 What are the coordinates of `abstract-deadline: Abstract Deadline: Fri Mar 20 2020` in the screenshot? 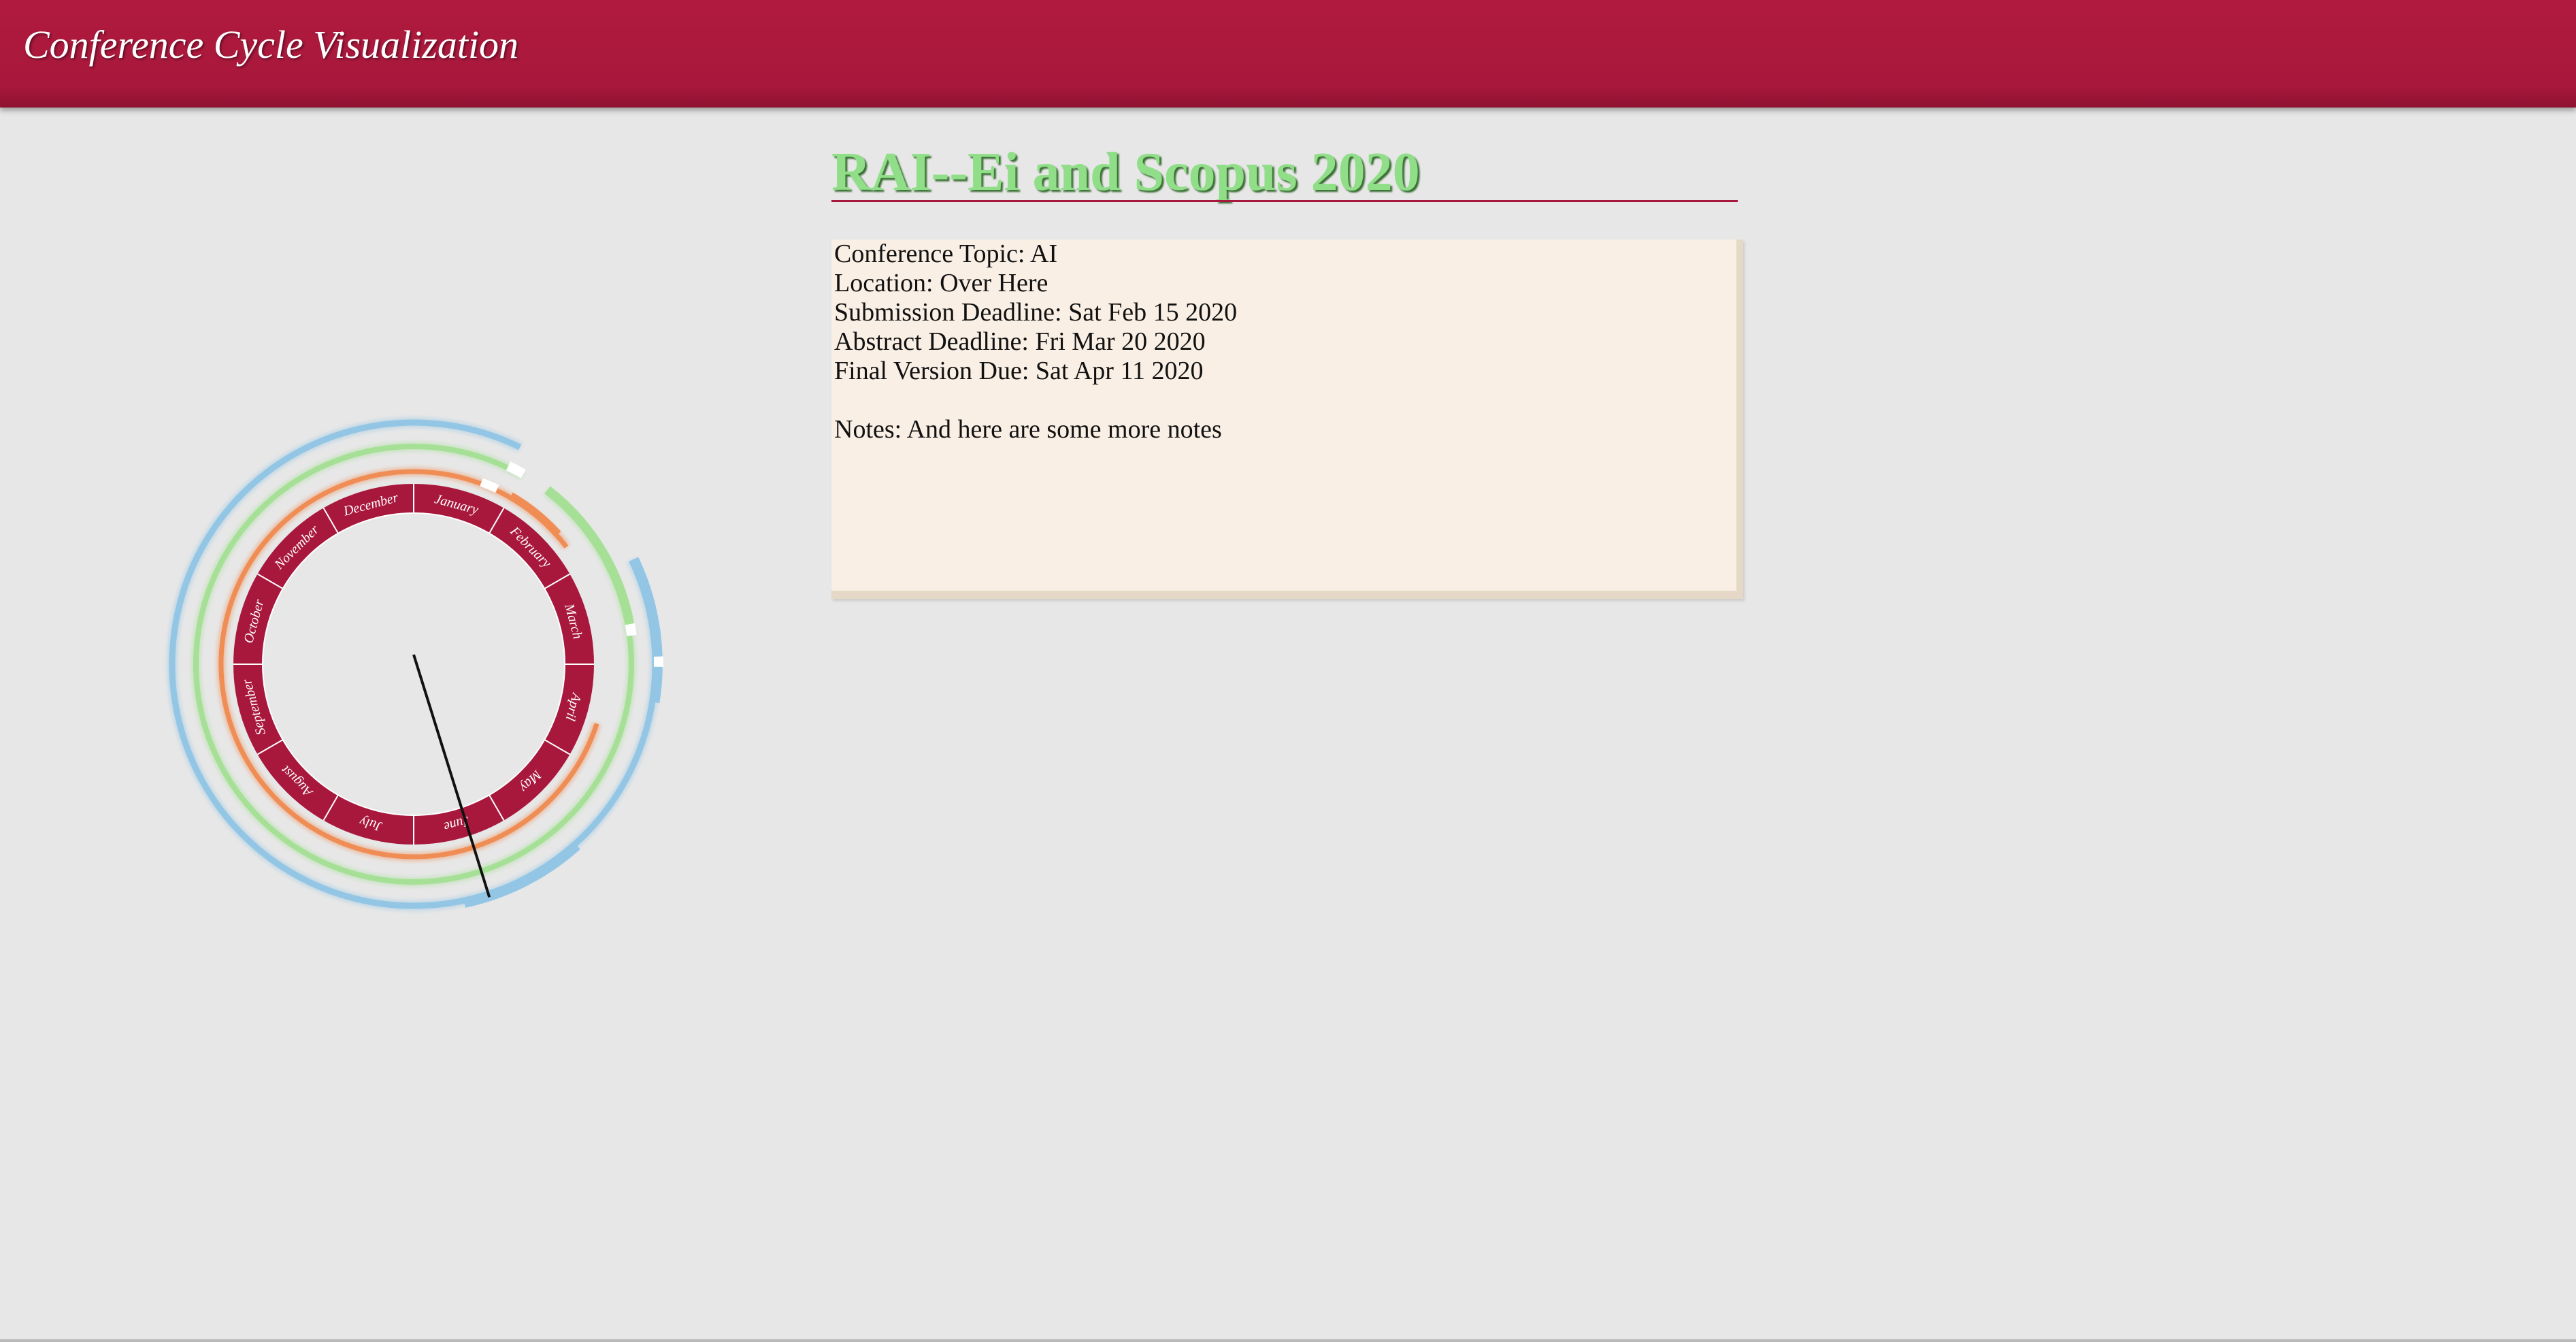 It's located at (1020, 341).